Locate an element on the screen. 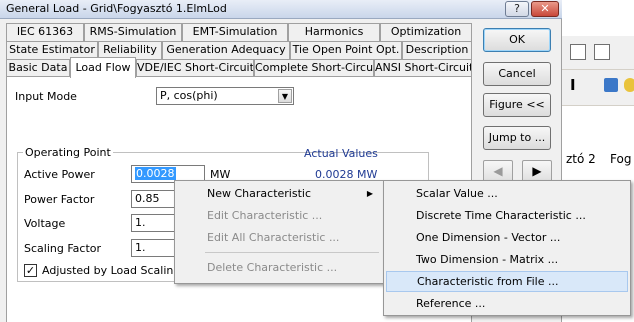 The width and height of the screenshot is (634, 322). help-button: ? is located at coordinates (517, 9).